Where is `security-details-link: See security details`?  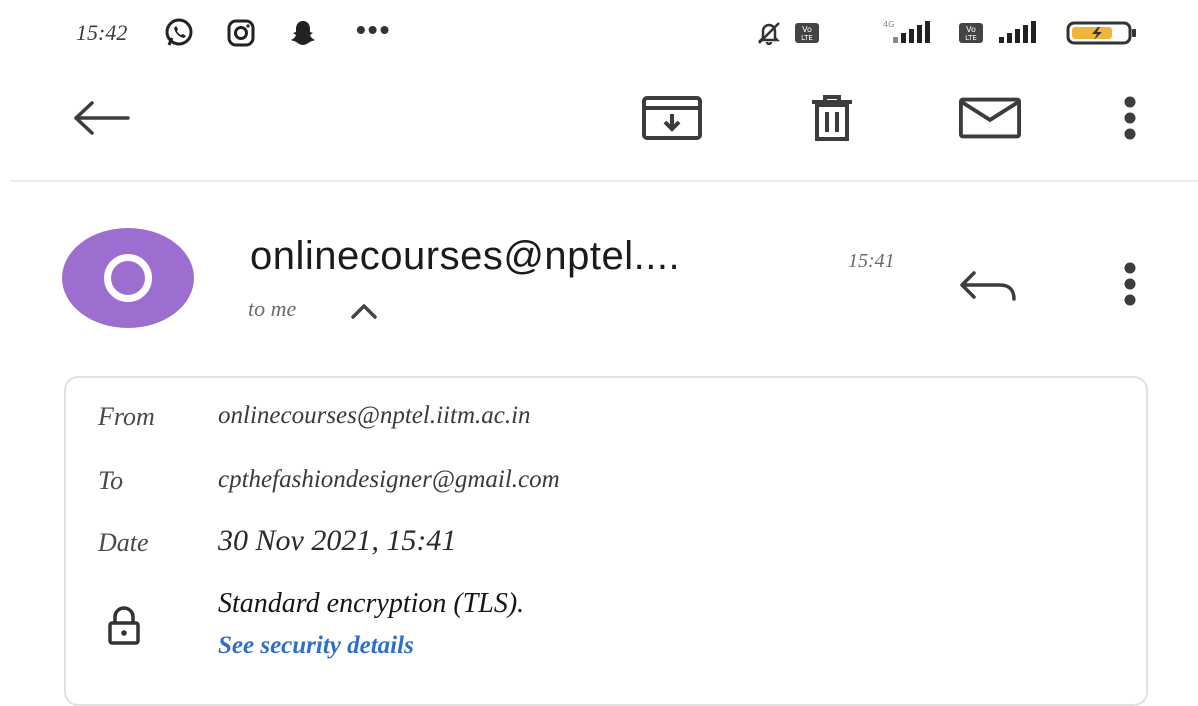
security-details-link: See security details is located at coordinates (316, 646).